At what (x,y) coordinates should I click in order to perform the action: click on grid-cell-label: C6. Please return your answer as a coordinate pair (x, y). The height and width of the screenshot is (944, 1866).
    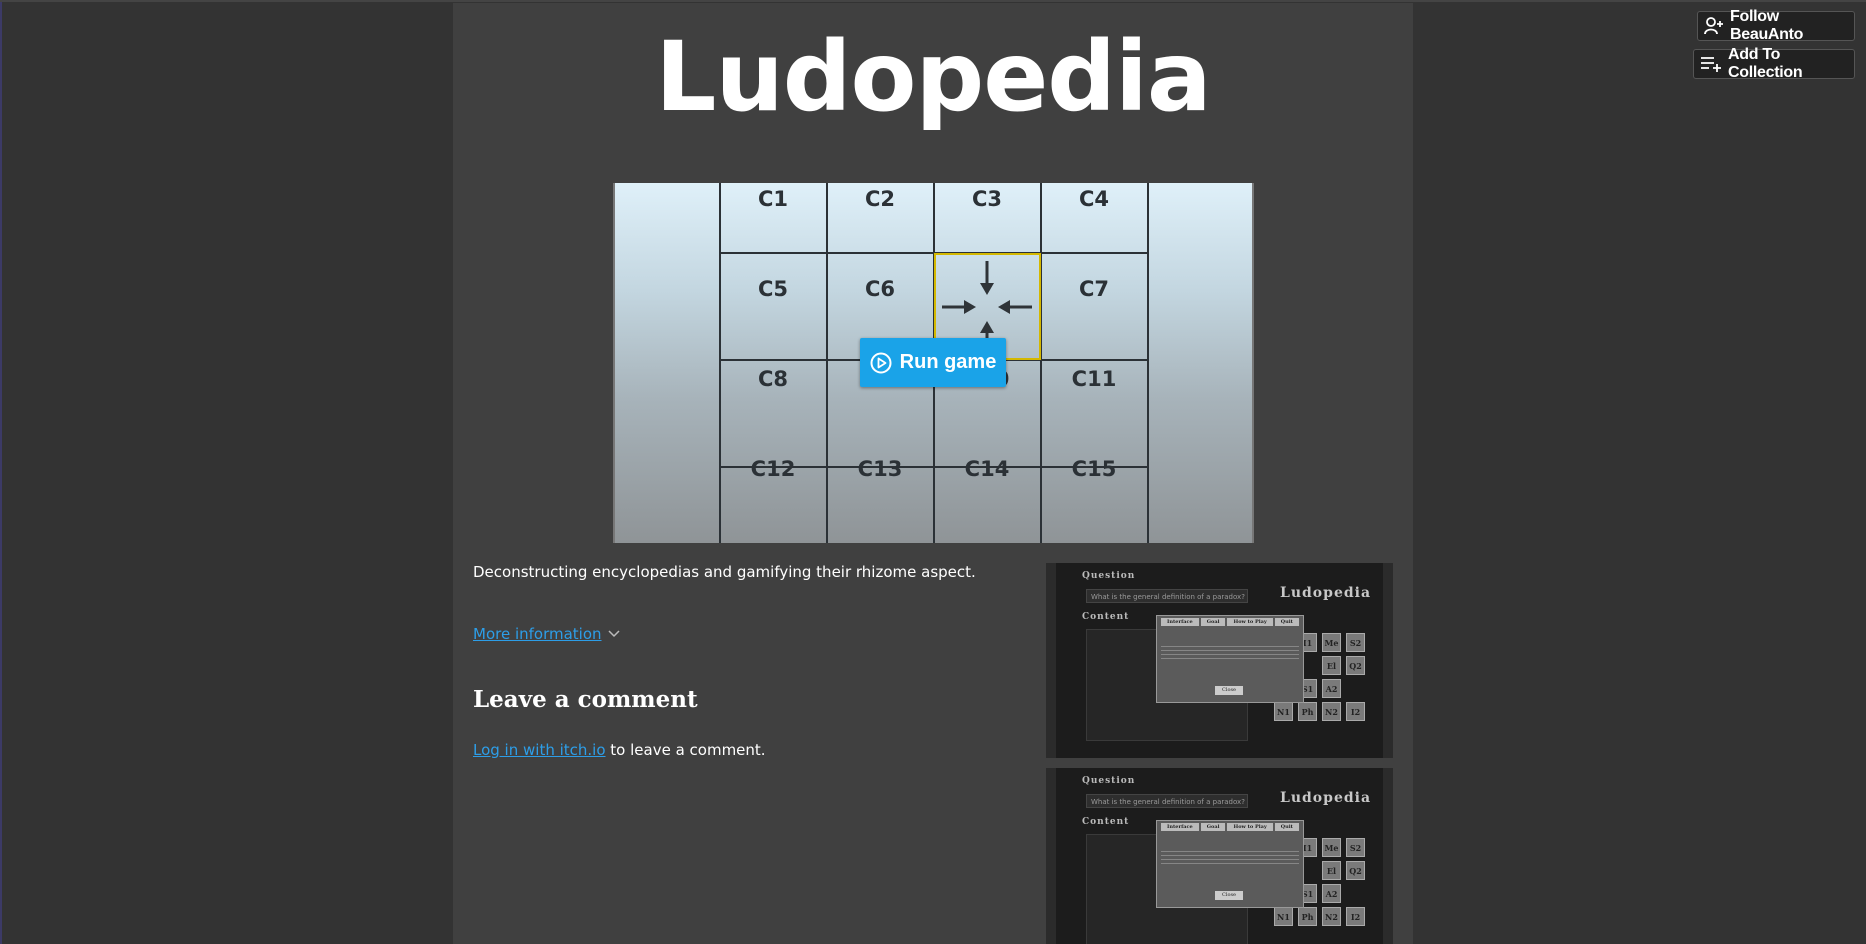
    Looking at the image, I should click on (880, 289).